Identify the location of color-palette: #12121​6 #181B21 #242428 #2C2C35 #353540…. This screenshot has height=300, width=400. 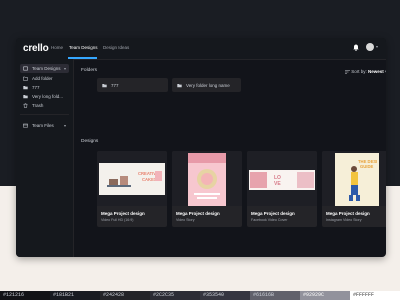
(200, 295).